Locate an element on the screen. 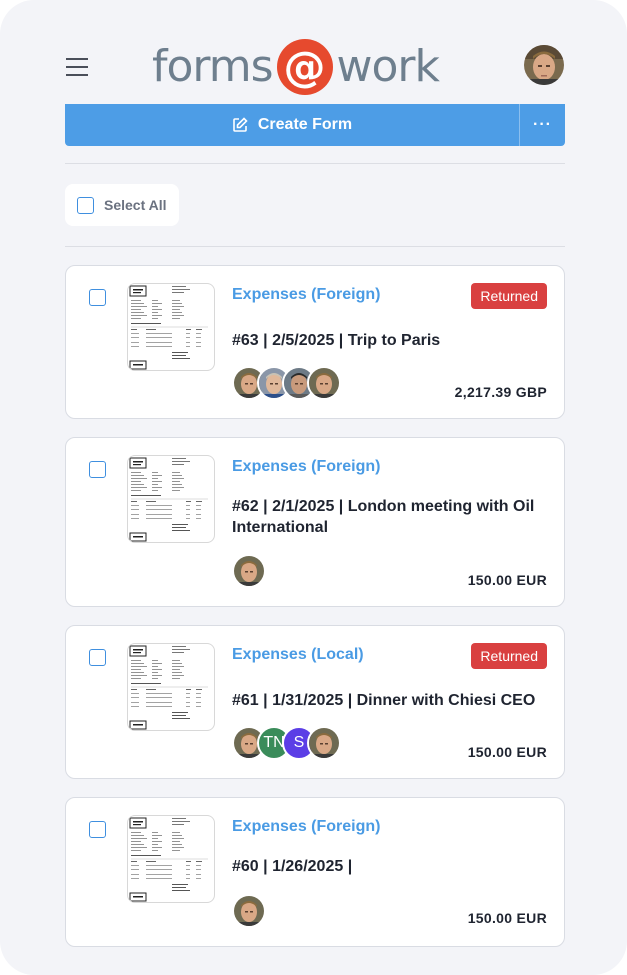 The width and height of the screenshot is (627, 975). create-form-button: Create Form is located at coordinates (292, 125).